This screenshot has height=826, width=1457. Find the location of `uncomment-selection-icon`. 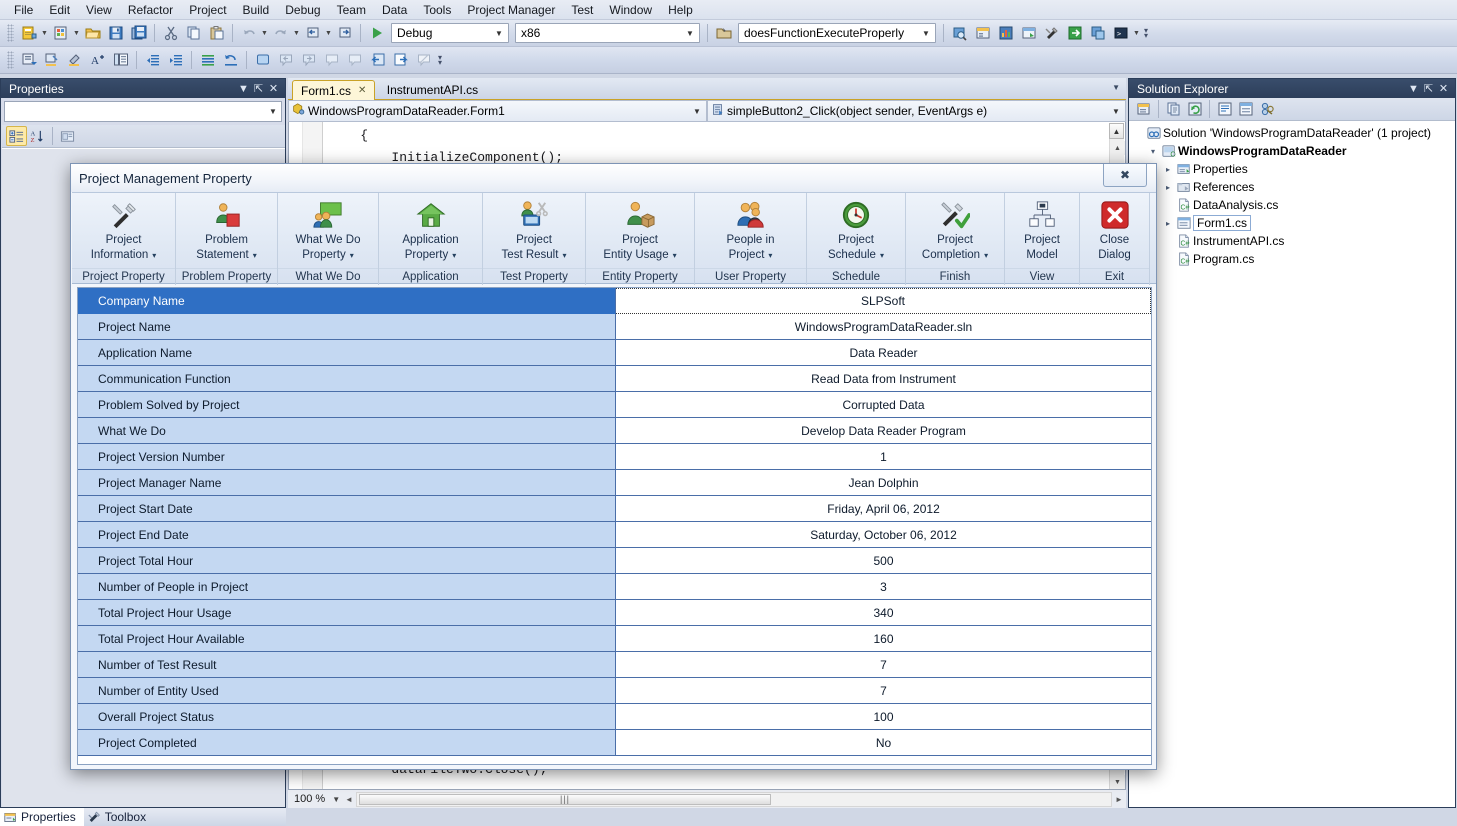

uncomment-selection-icon is located at coordinates (74, 60).